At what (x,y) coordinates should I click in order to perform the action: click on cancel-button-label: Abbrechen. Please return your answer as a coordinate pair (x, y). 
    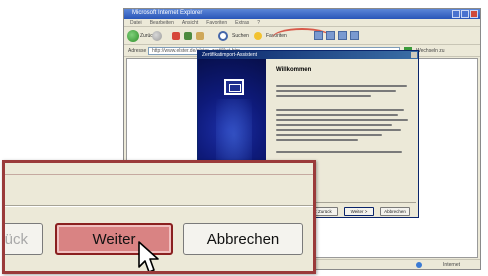
    Looking at the image, I should click on (395, 211).